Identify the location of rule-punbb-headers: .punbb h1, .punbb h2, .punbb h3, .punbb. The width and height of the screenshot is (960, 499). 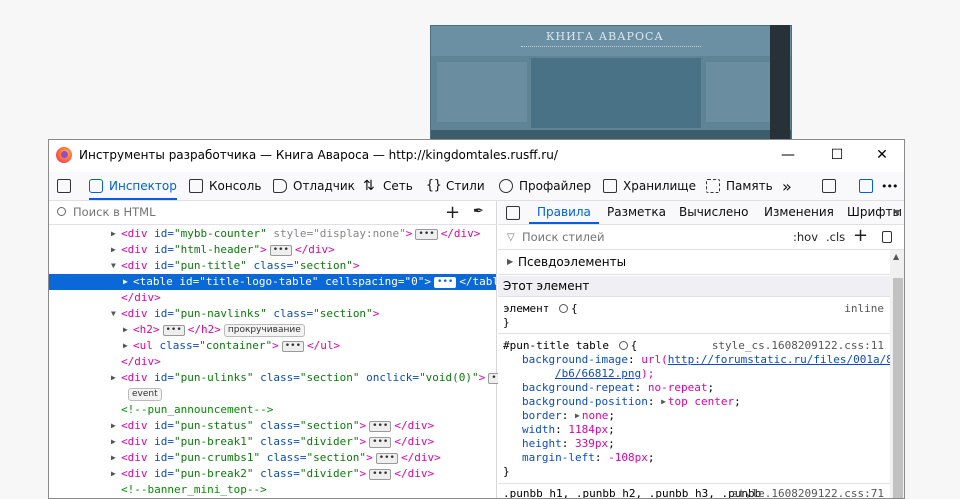
(632, 492).